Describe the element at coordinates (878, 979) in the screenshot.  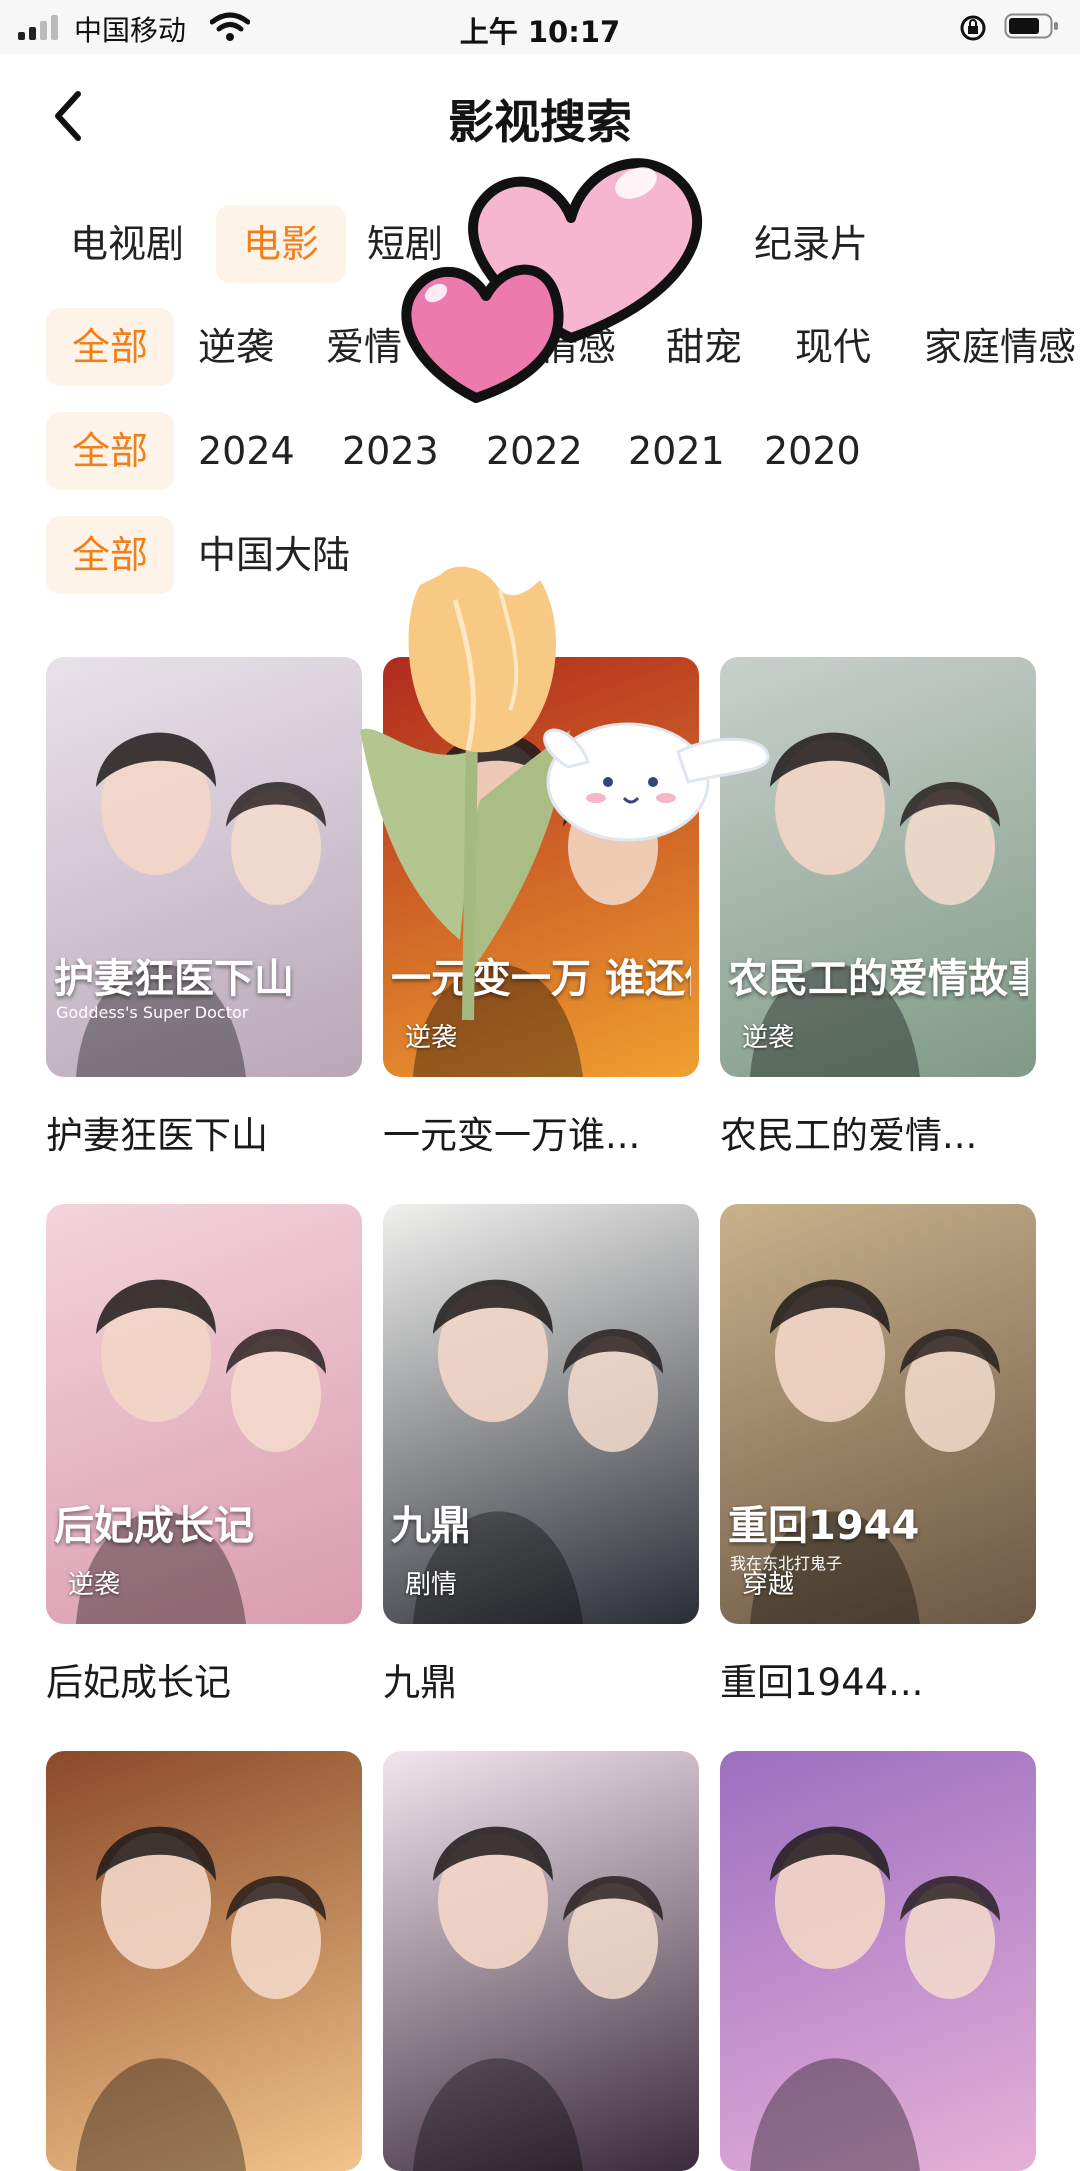
I see `poster-title-art: 农民工的爱情故事` at that location.